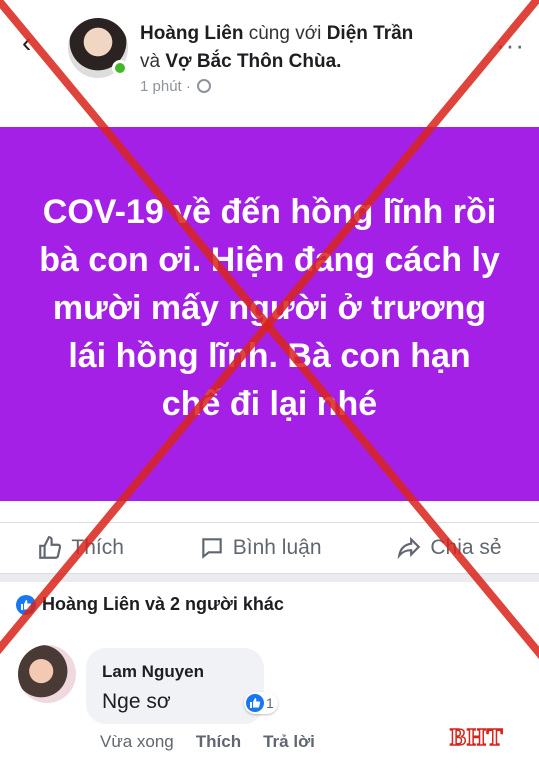  What do you see at coordinates (270, 703) in the screenshot?
I see `comment-like-count: 1` at bounding box center [270, 703].